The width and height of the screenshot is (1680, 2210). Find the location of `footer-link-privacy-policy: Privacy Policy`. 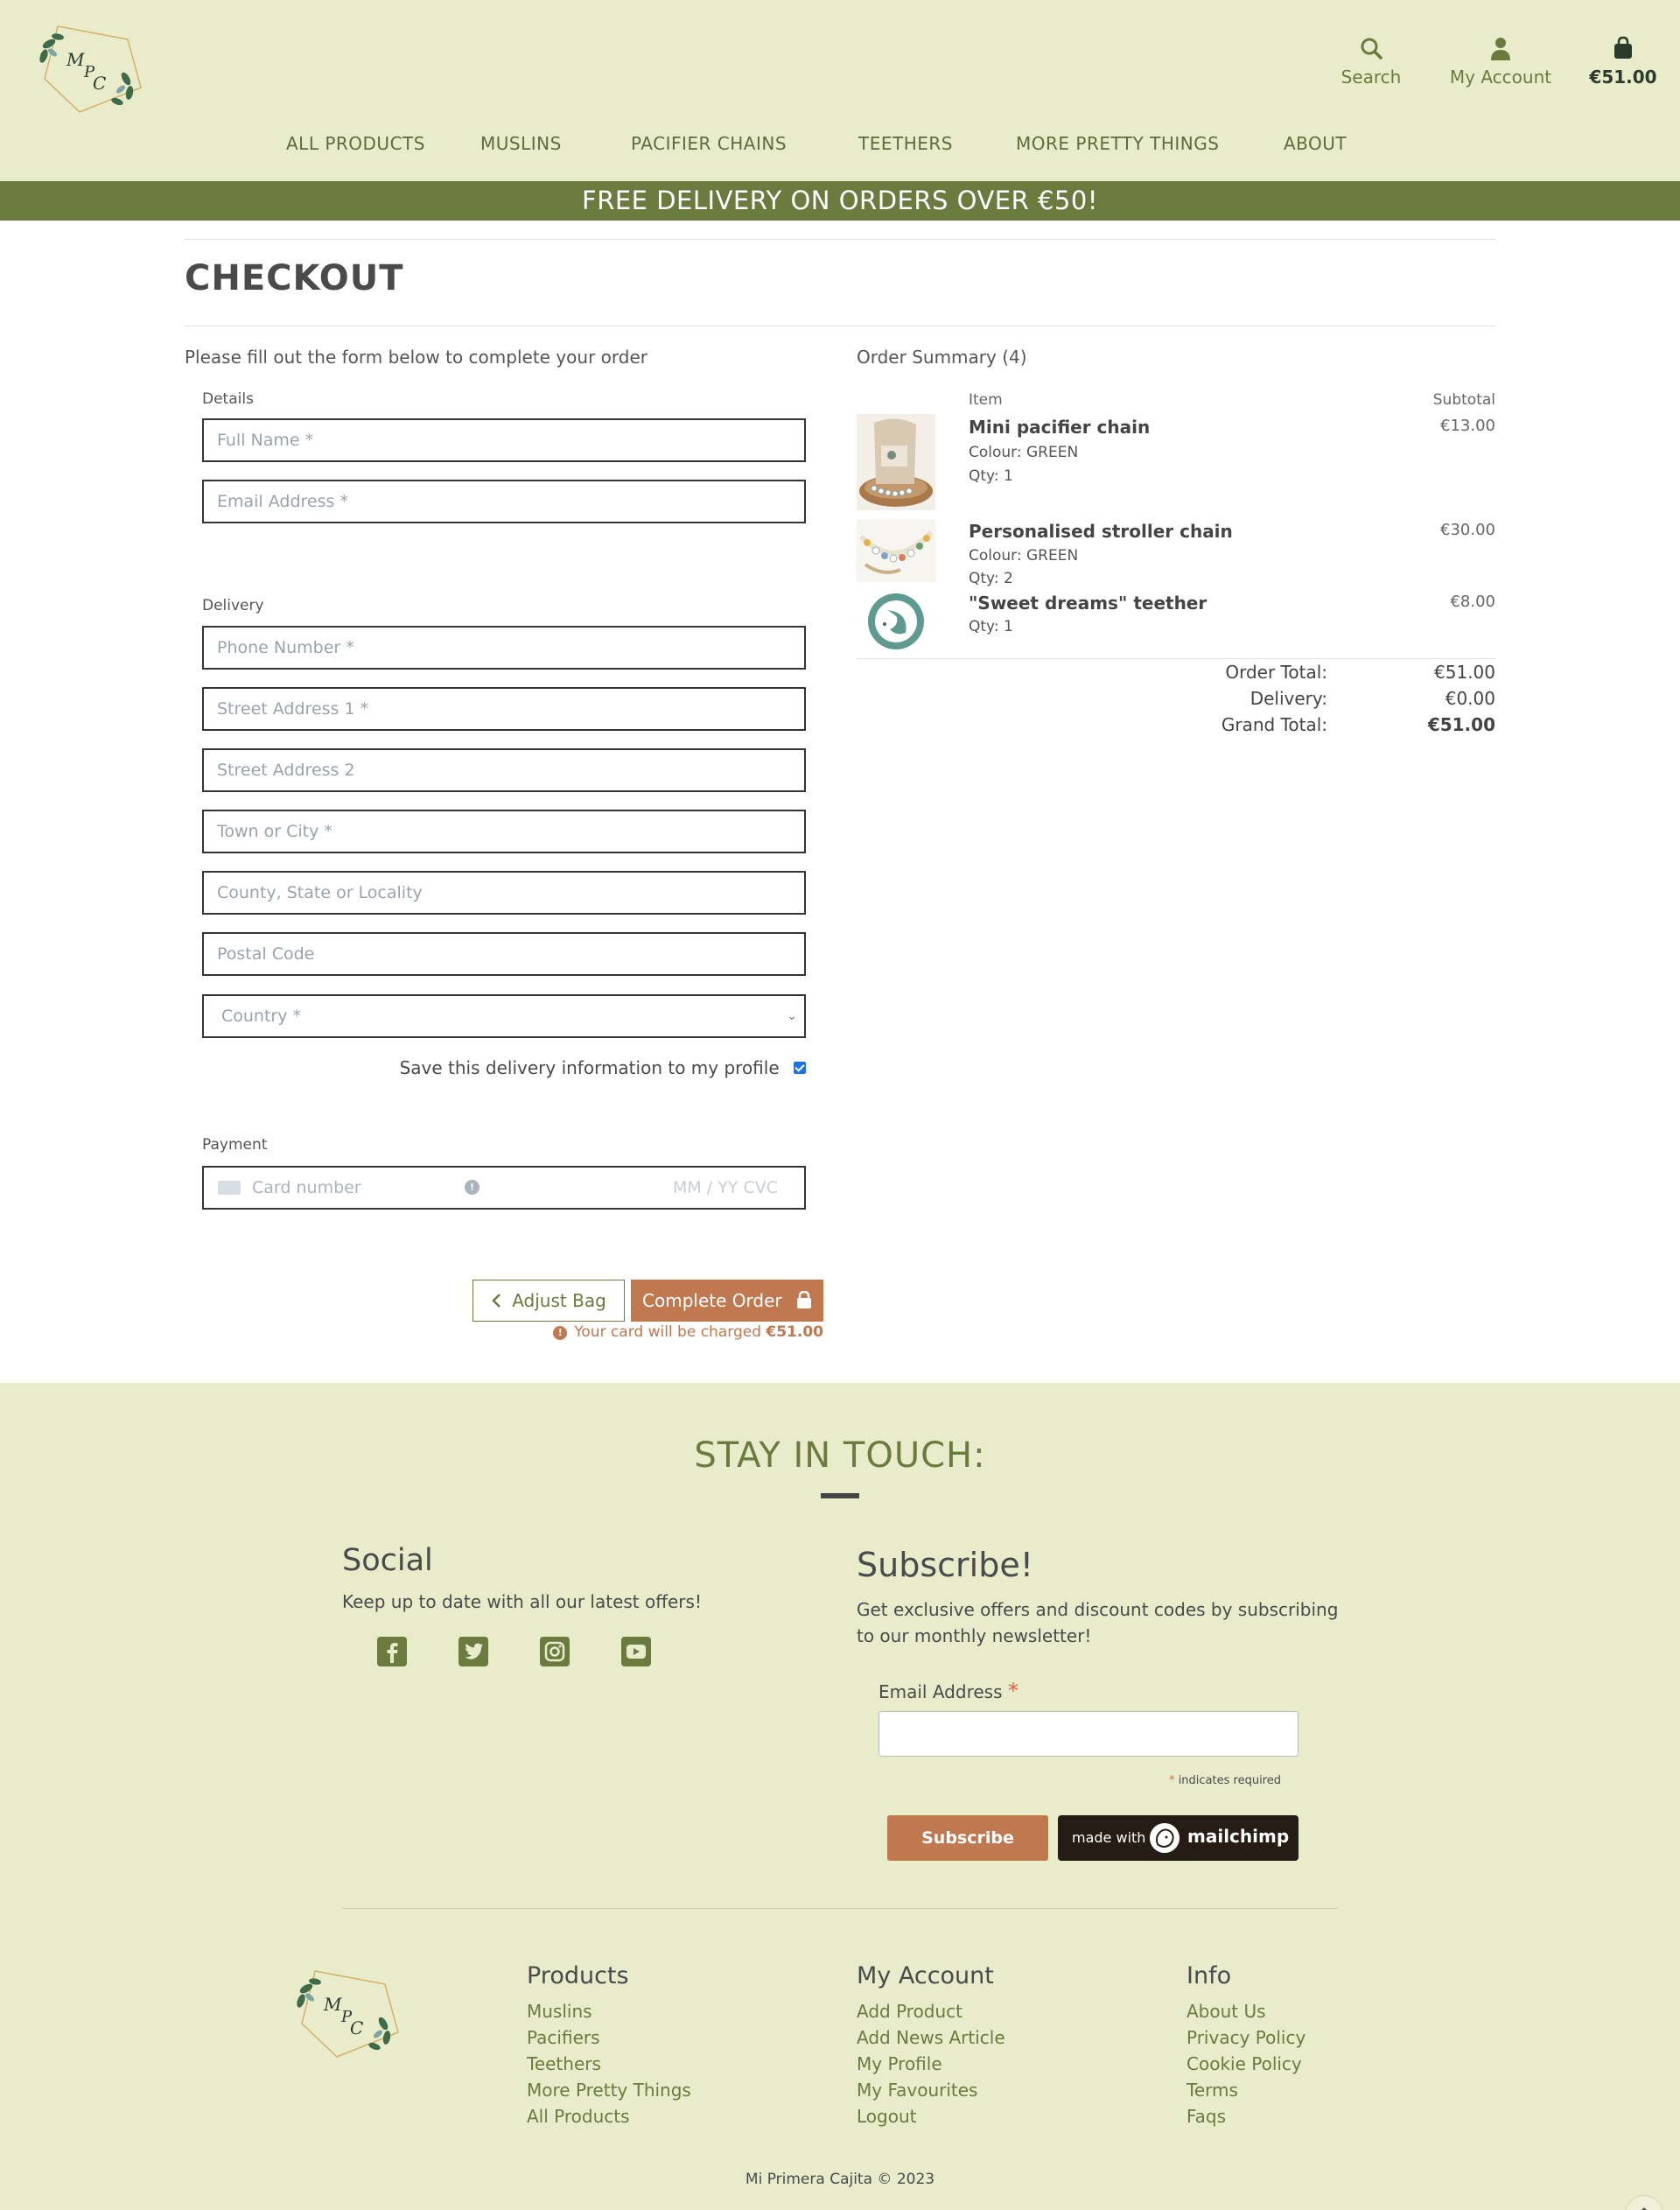

footer-link-privacy-policy: Privacy Policy is located at coordinates (1246, 2037).